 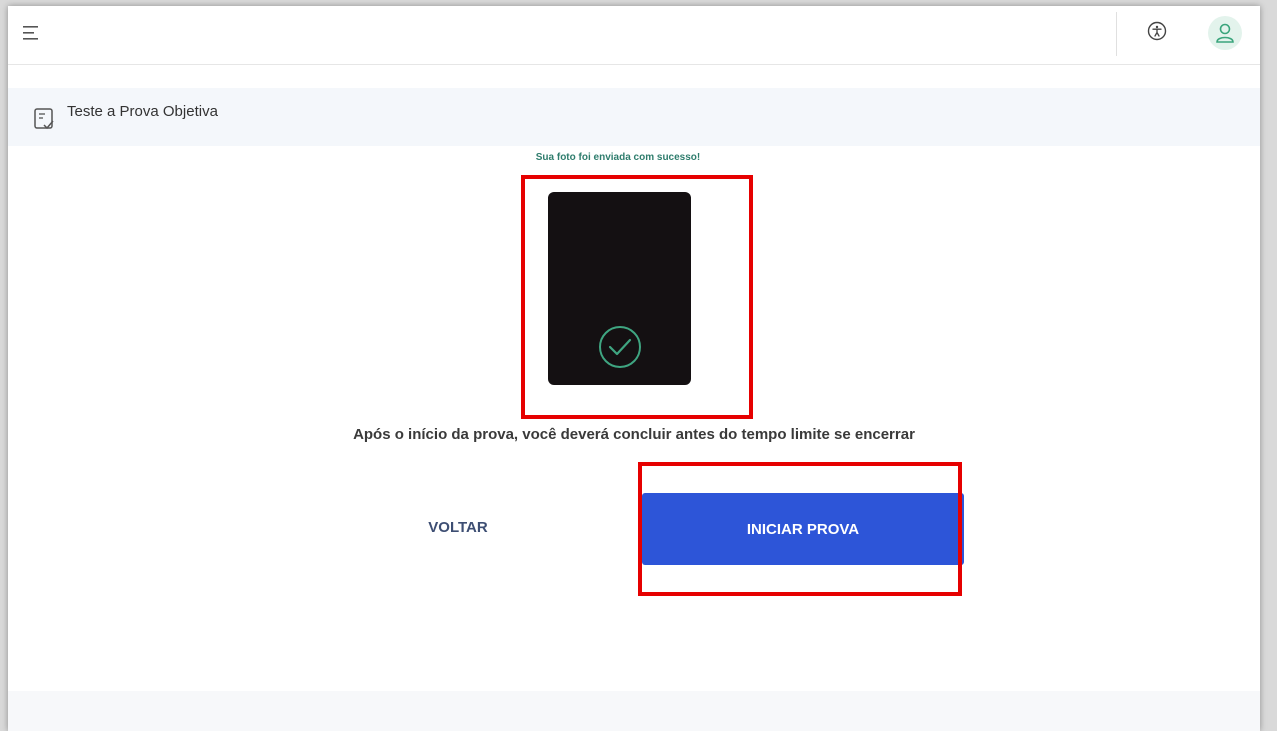 What do you see at coordinates (45, 119) in the screenshot?
I see `exam-checklist-icon` at bounding box center [45, 119].